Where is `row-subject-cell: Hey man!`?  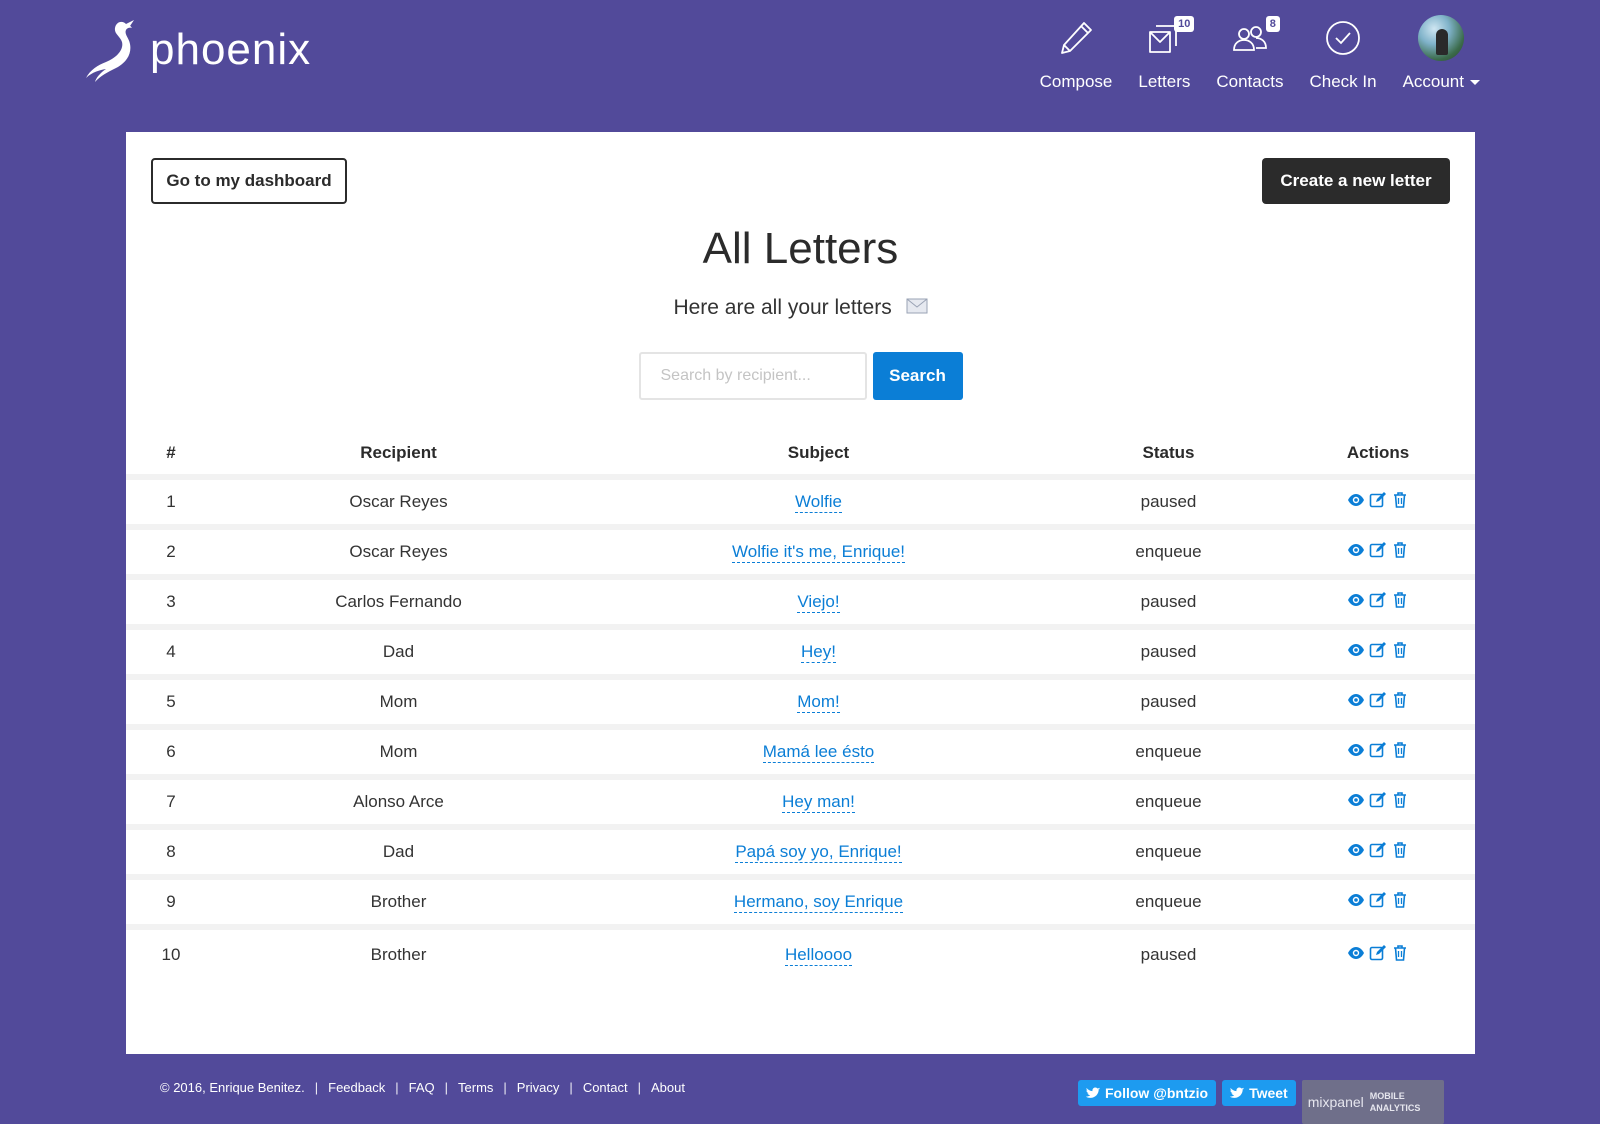
row-subject-cell: Hey man! is located at coordinates (818, 802).